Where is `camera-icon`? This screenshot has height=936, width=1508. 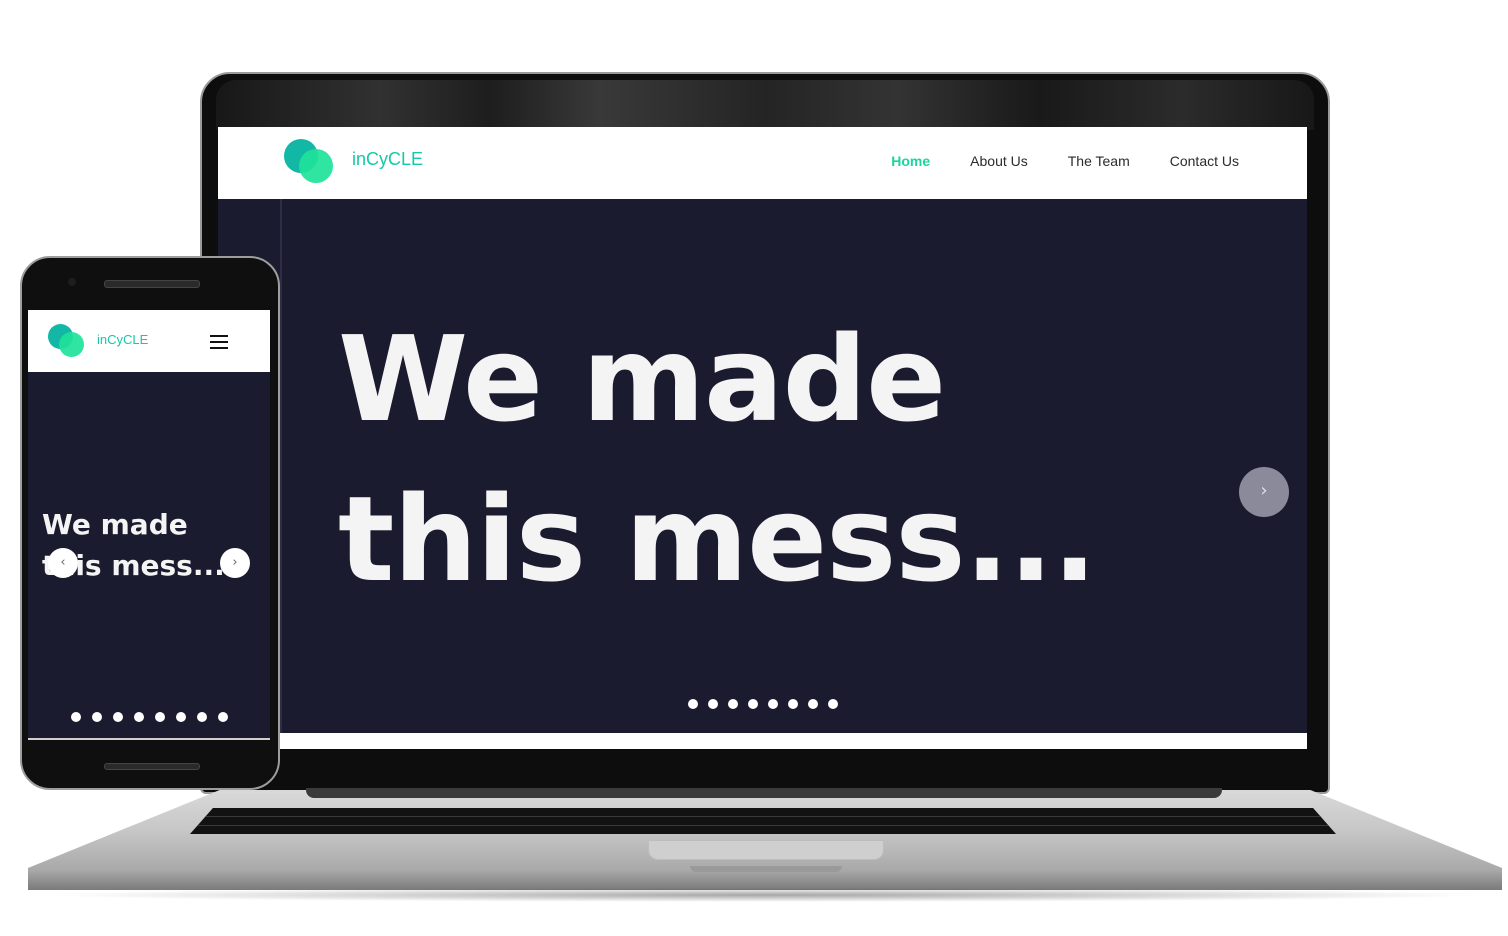
camera-icon is located at coordinates (72, 282).